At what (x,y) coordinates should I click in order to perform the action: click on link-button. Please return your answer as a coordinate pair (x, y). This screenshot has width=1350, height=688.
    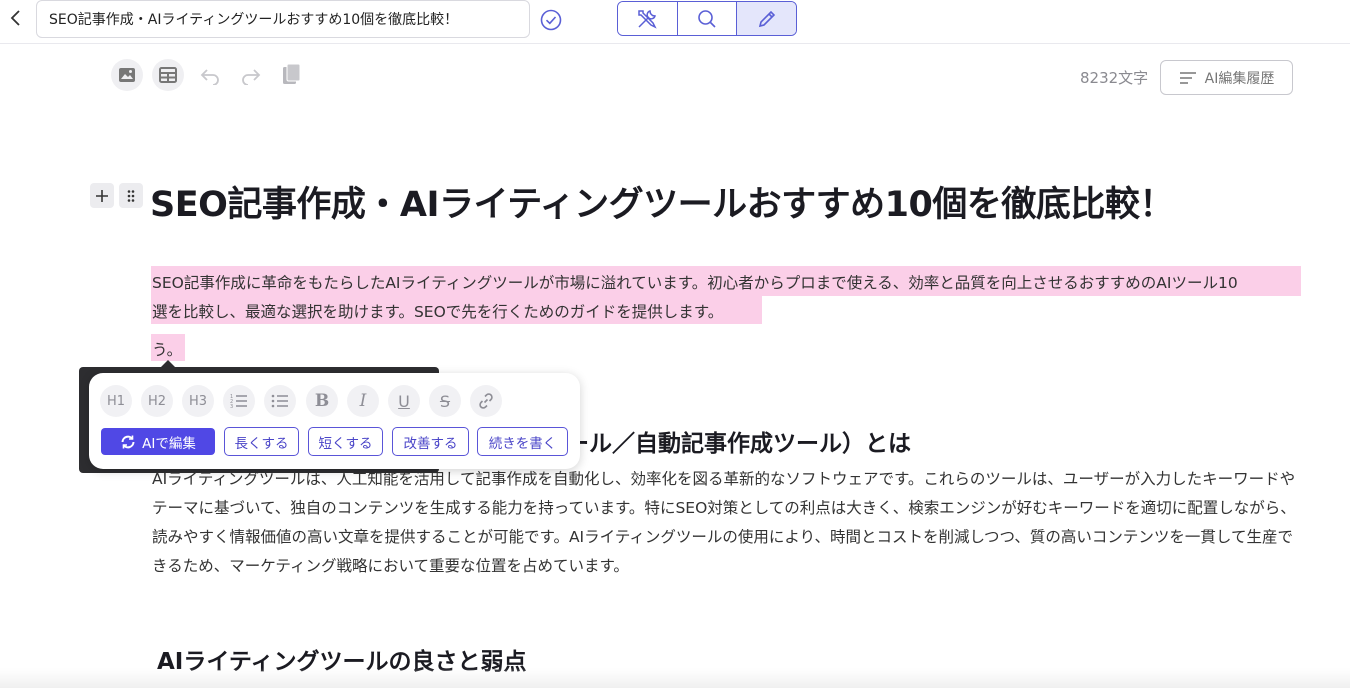
    Looking at the image, I should click on (486, 401).